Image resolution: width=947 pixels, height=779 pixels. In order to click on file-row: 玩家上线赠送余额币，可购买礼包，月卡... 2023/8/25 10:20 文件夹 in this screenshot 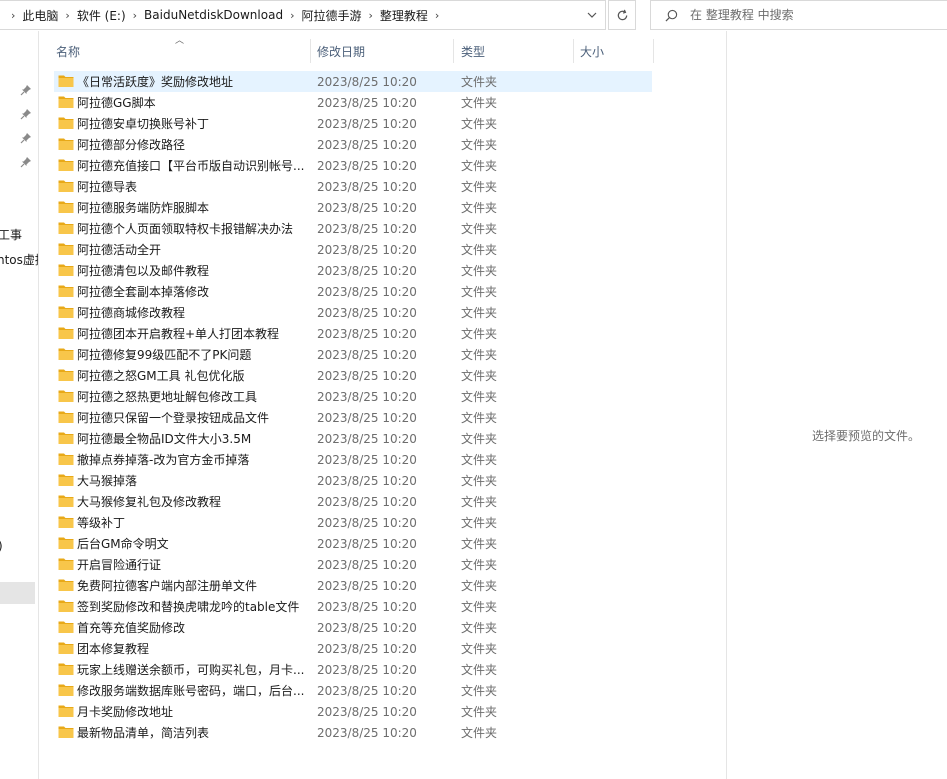, I will do `click(353, 669)`.